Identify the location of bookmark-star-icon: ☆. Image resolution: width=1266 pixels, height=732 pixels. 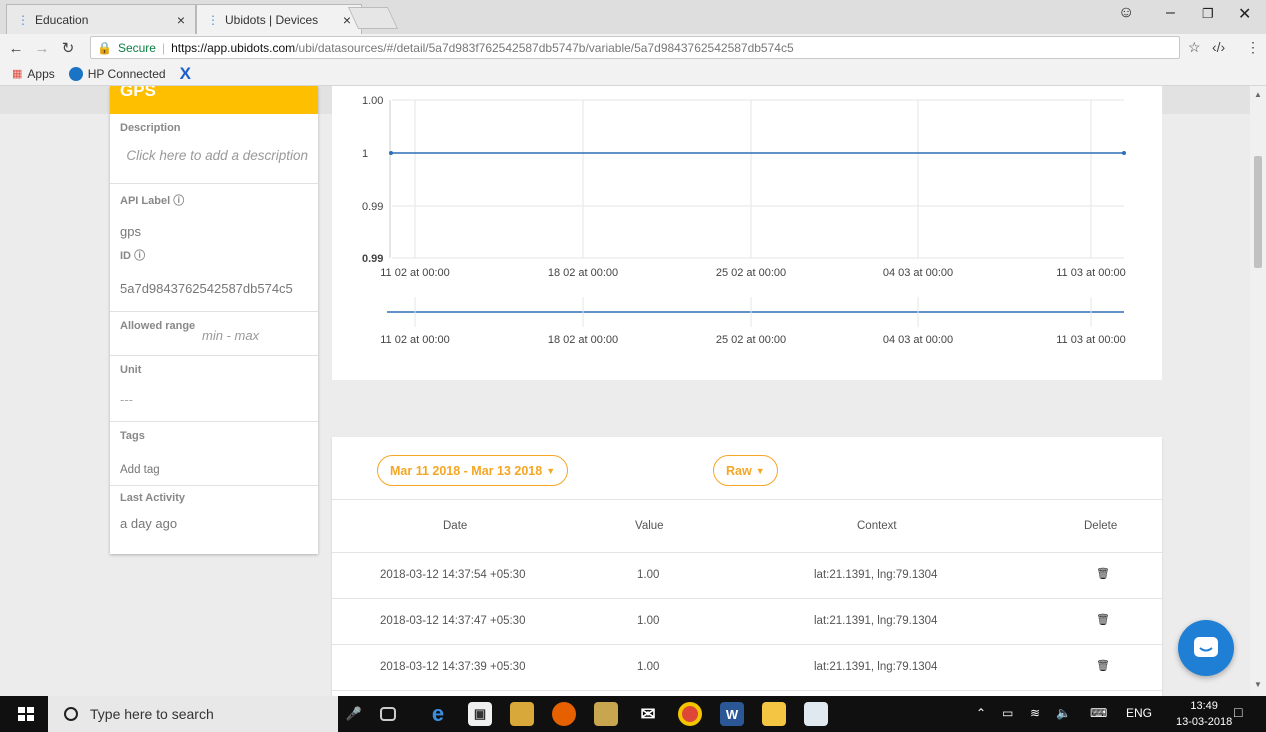
(1194, 47).